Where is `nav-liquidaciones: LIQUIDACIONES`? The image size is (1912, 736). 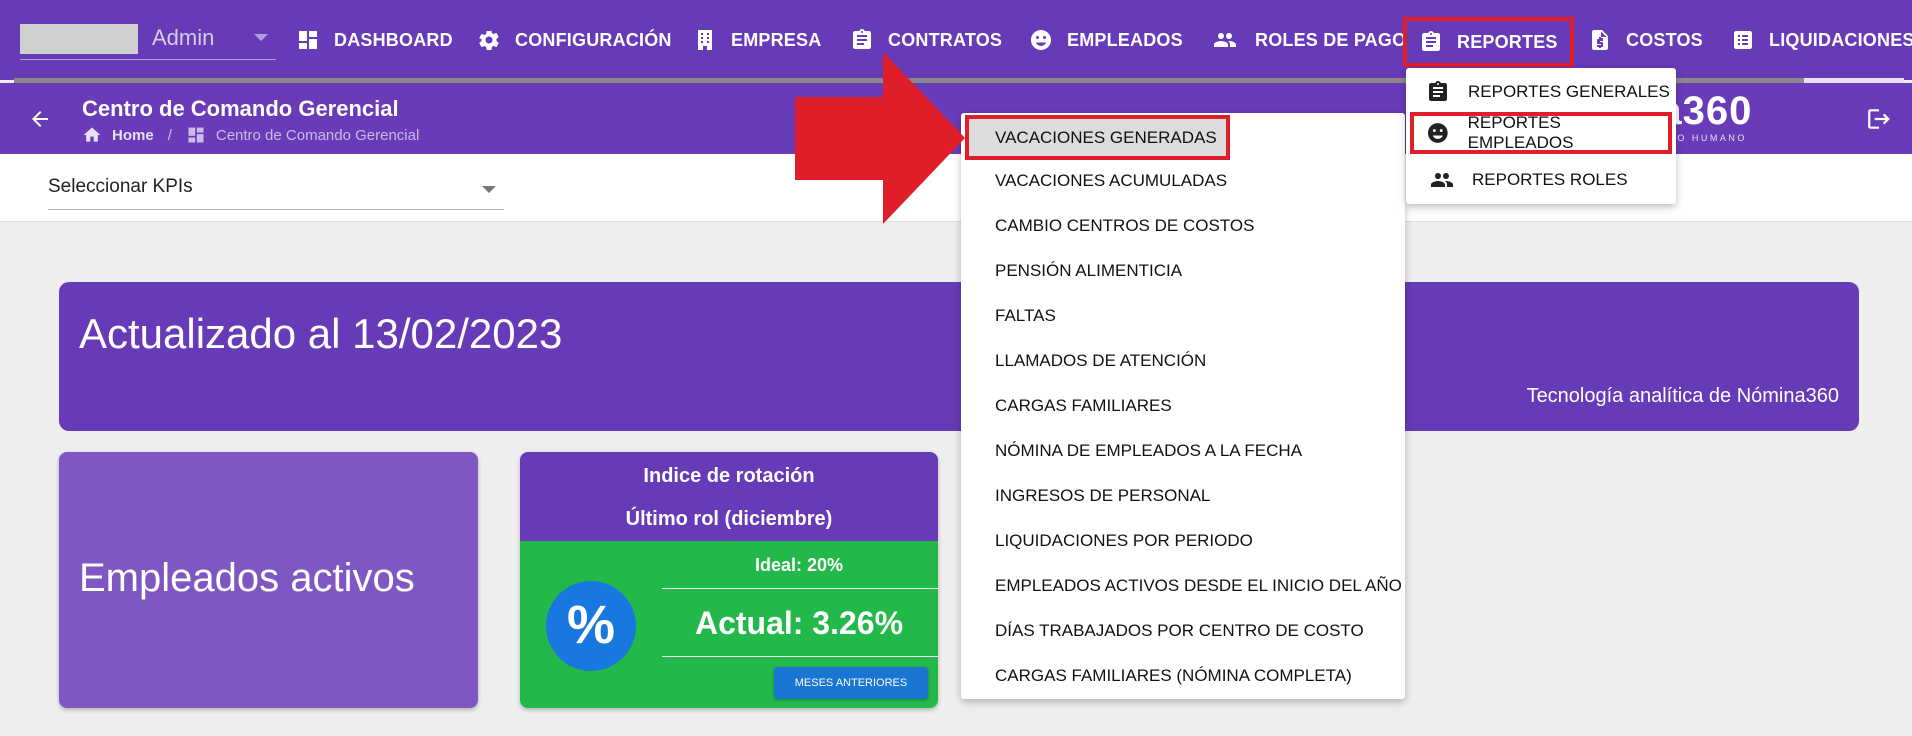 nav-liquidaciones: LIQUIDACIONES is located at coordinates (1821, 40).